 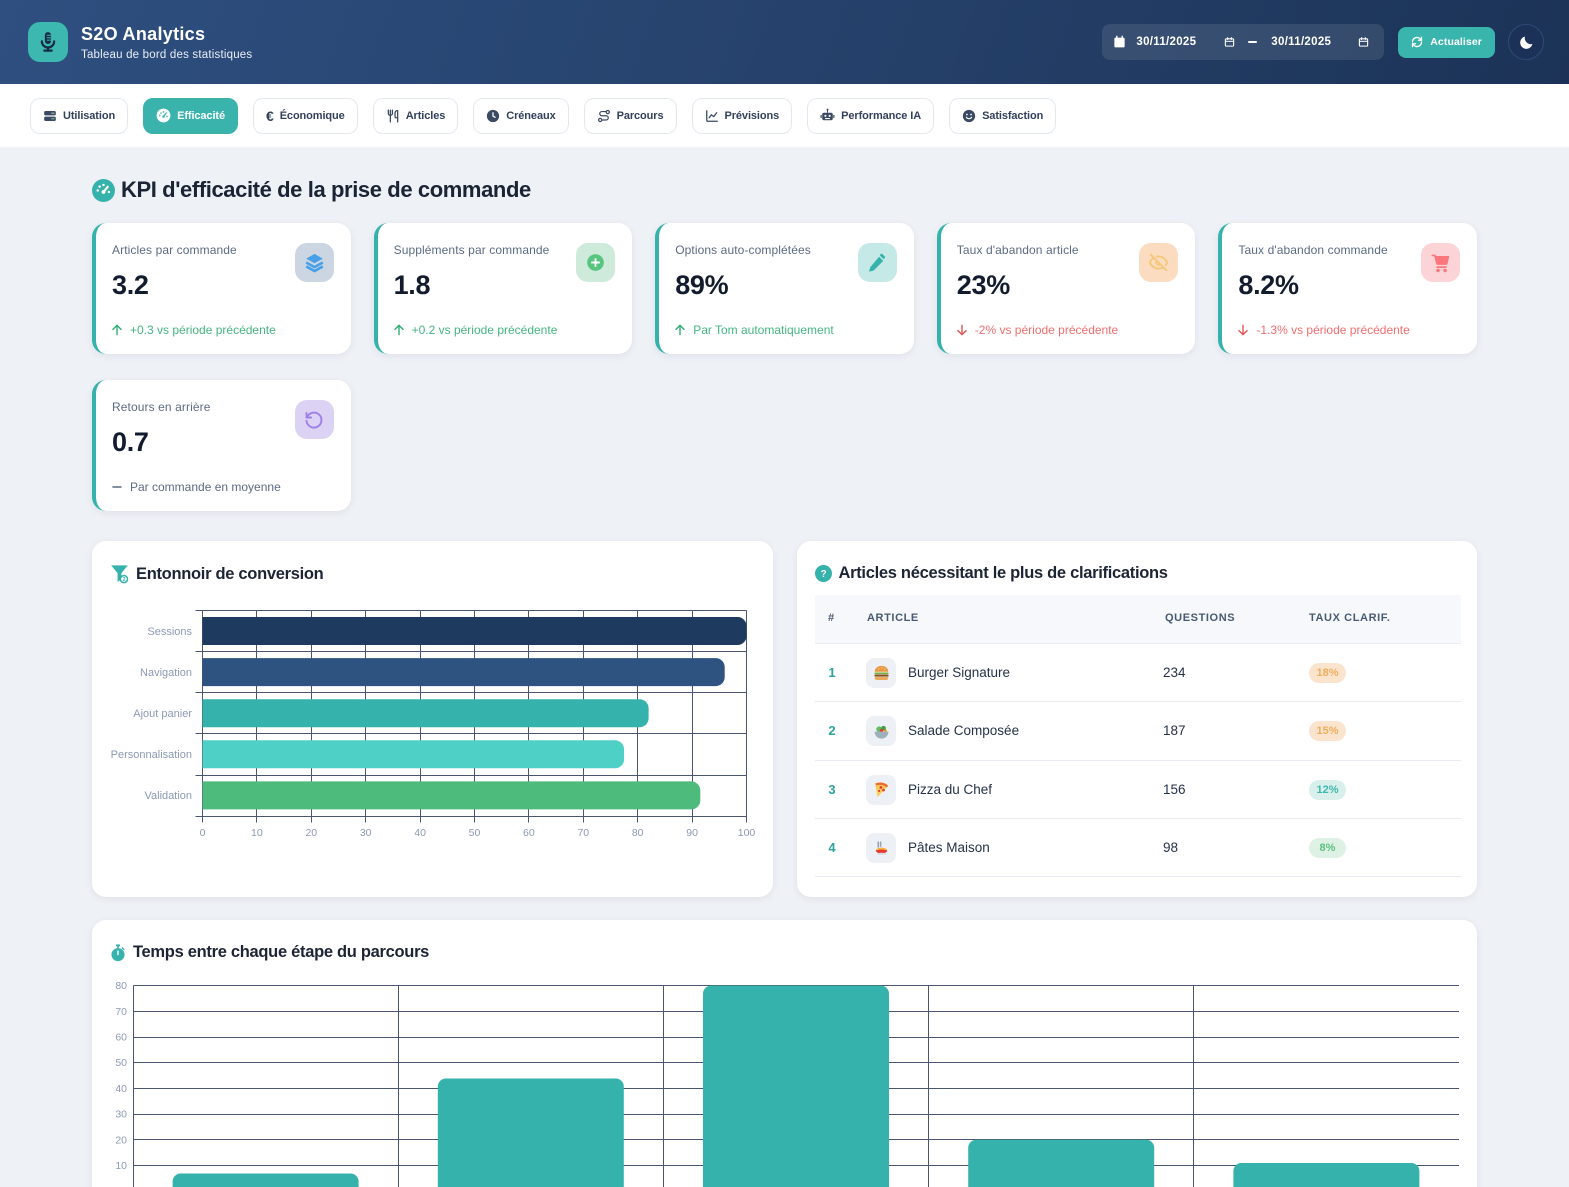 What do you see at coordinates (169, 632) in the screenshot?
I see `svg-text: Sessions` at bounding box center [169, 632].